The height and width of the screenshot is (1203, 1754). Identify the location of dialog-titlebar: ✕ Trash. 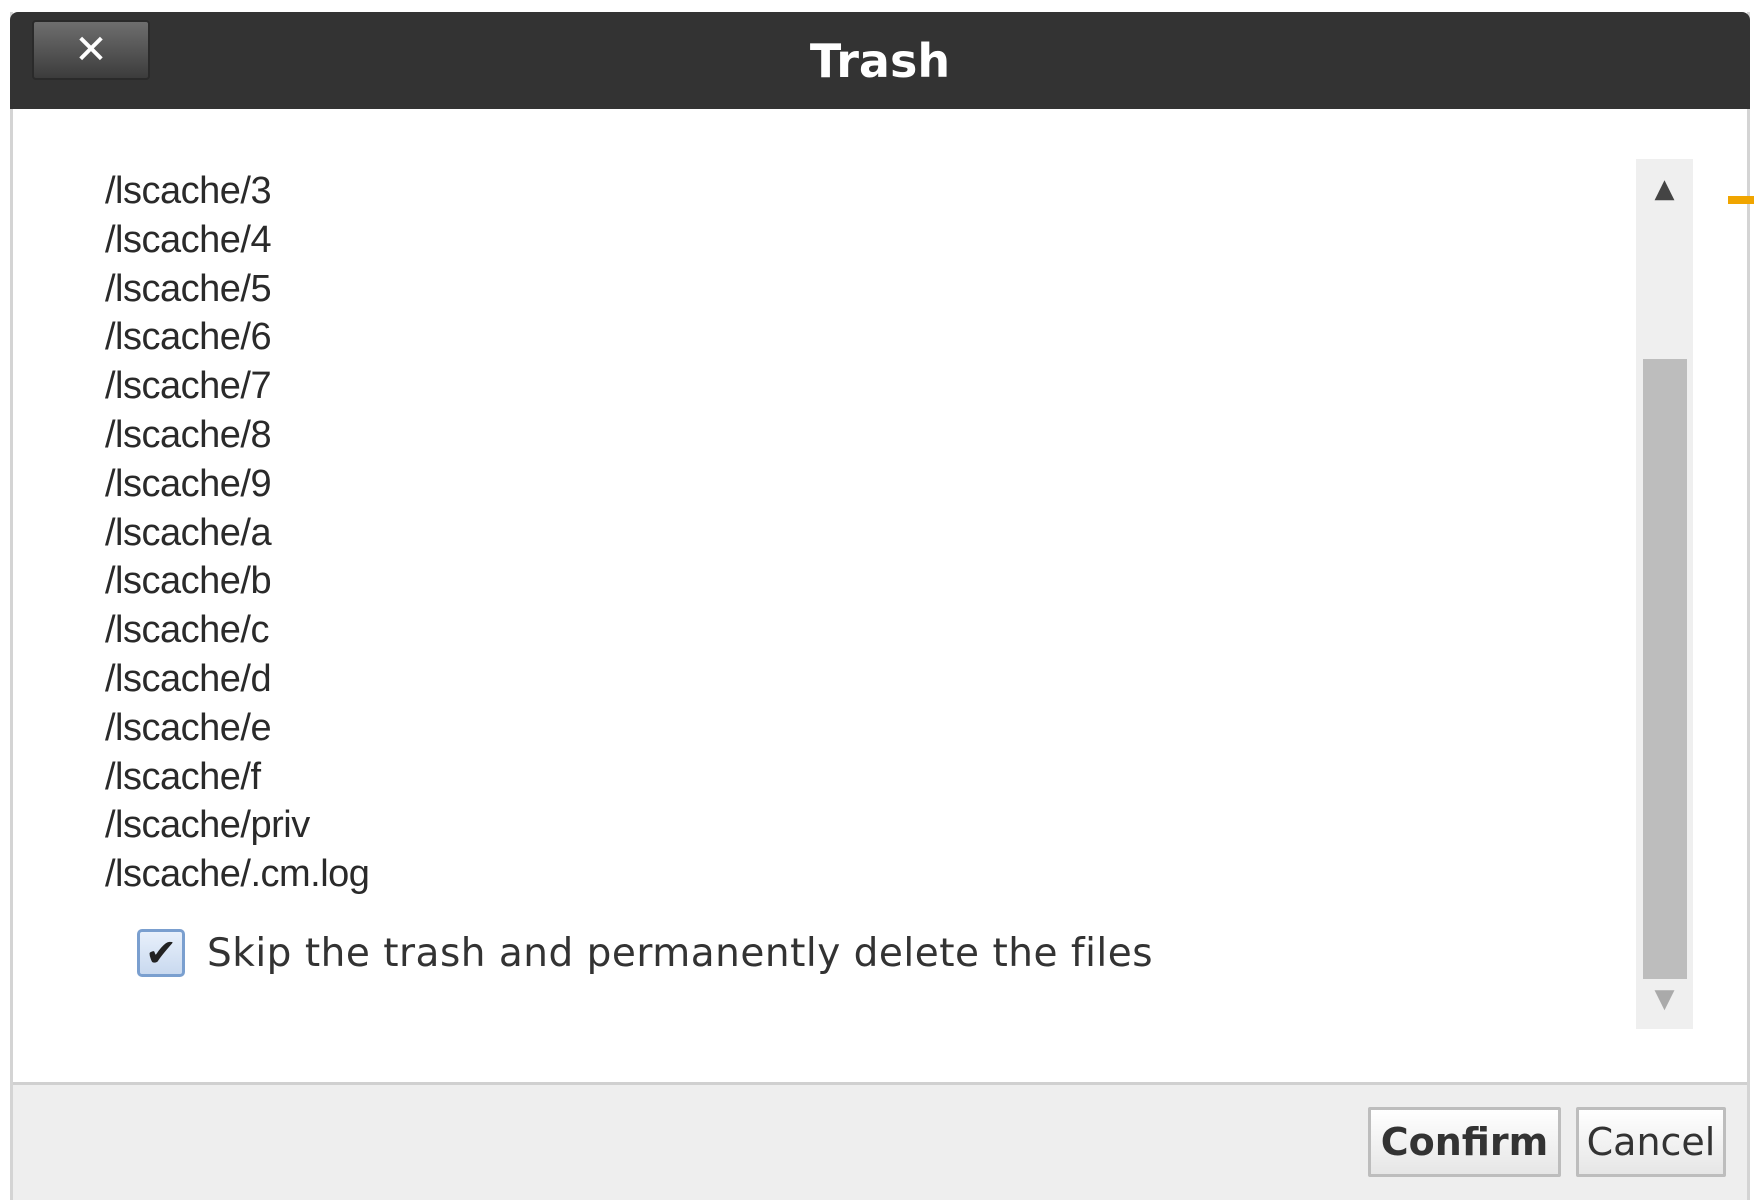
(880, 60).